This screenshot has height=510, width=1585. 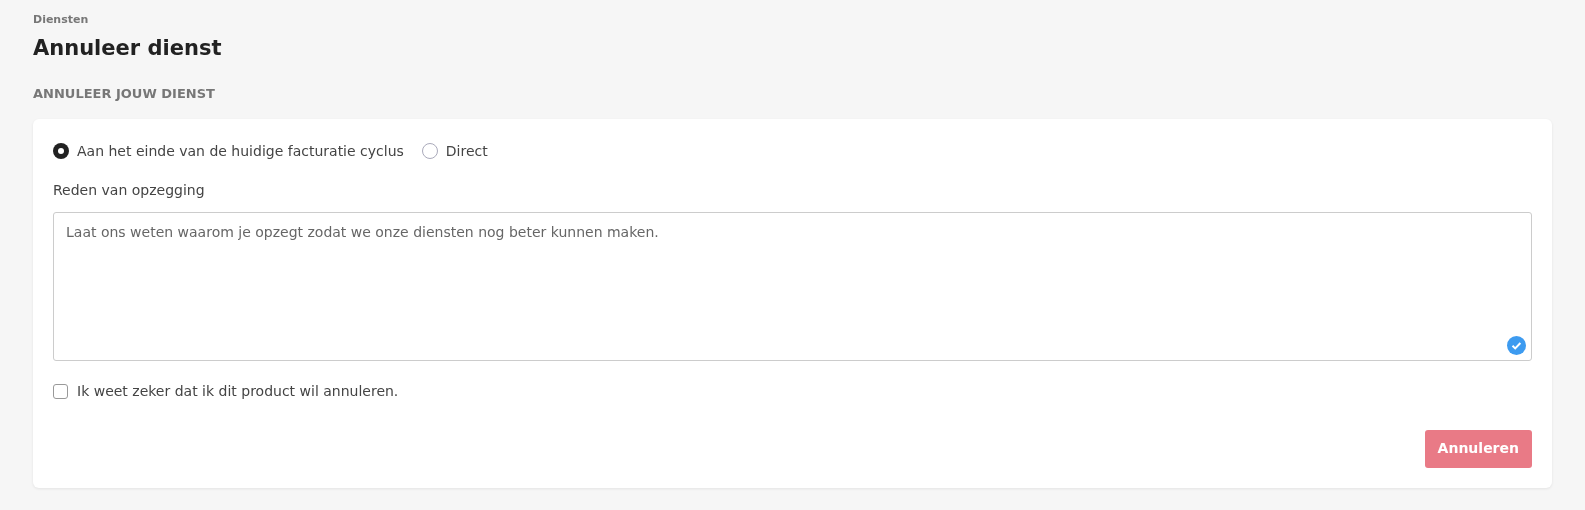 What do you see at coordinates (240, 151) in the screenshot?
I see `radio-label: Aan het einde van de huidige facturatie cyclus` at bounding box center [240, 151].